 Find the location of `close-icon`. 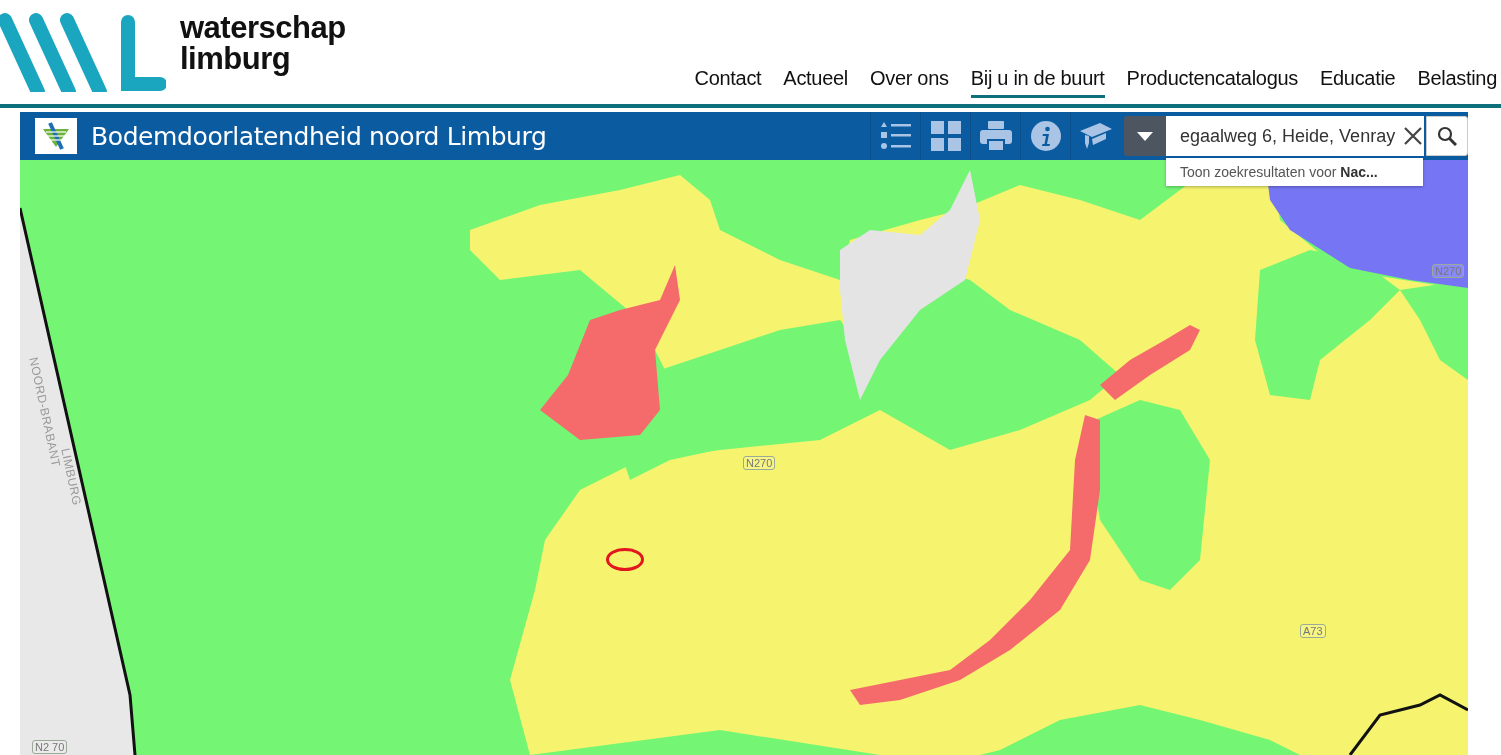

close-icon is located at coordinates (1413, 136).